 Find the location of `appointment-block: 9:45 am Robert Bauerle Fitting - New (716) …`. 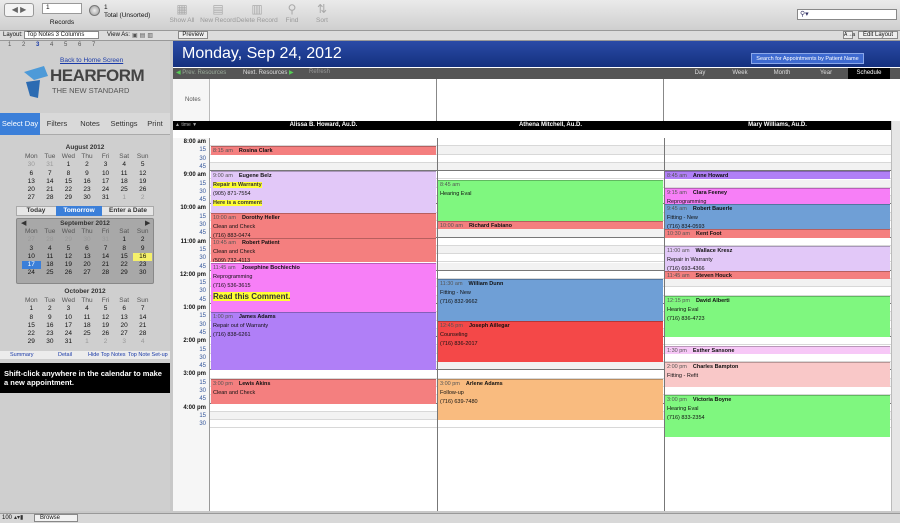

appointment-block: 9:45 am Robert Bauerle Fitting - New (716) … is located at coordinates (777, 217).